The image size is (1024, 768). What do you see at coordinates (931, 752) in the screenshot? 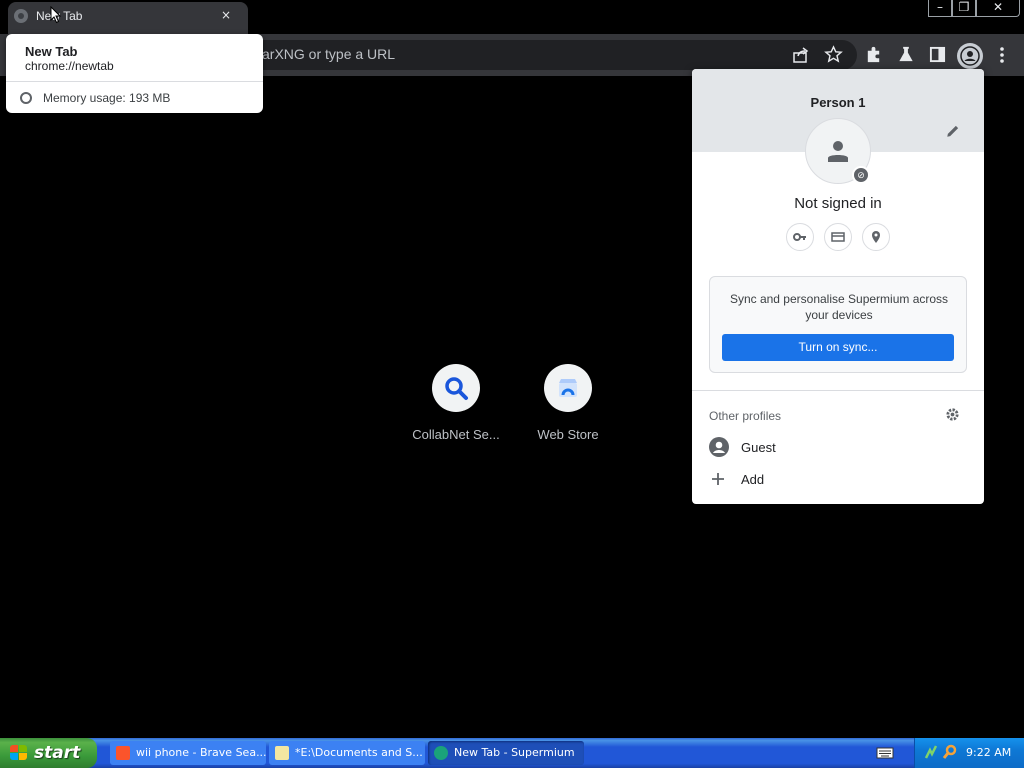
I see `network-icon` at bounding box center [931, 752].